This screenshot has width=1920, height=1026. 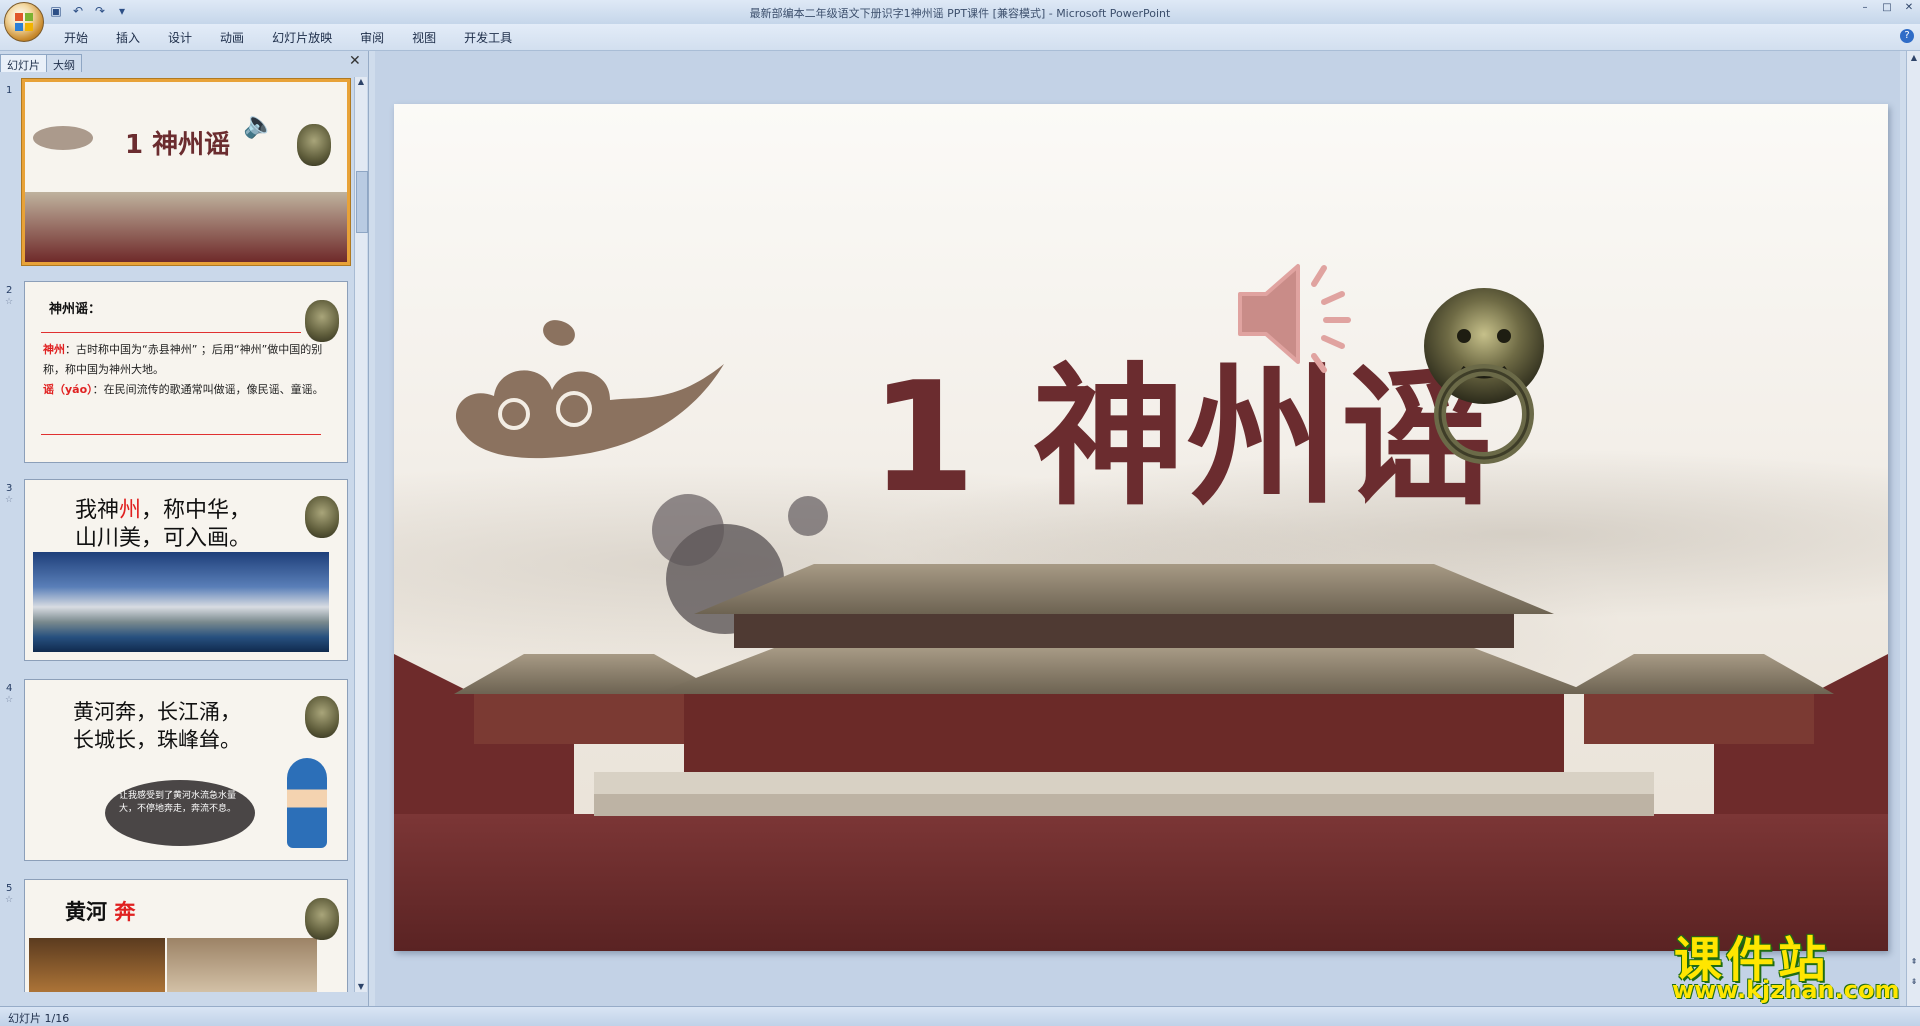 I want to click on tab-view: 视图, so click(x=424, y=37).